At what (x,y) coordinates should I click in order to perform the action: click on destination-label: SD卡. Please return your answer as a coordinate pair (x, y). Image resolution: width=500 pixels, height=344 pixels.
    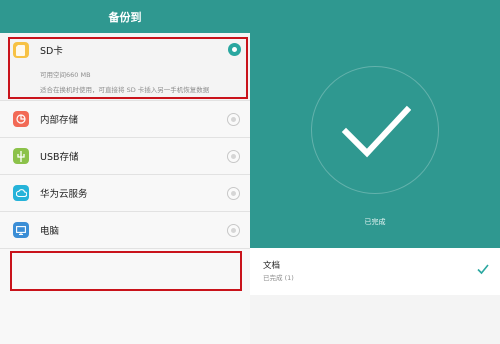
    Looking at the image, I should click on (51, 51).